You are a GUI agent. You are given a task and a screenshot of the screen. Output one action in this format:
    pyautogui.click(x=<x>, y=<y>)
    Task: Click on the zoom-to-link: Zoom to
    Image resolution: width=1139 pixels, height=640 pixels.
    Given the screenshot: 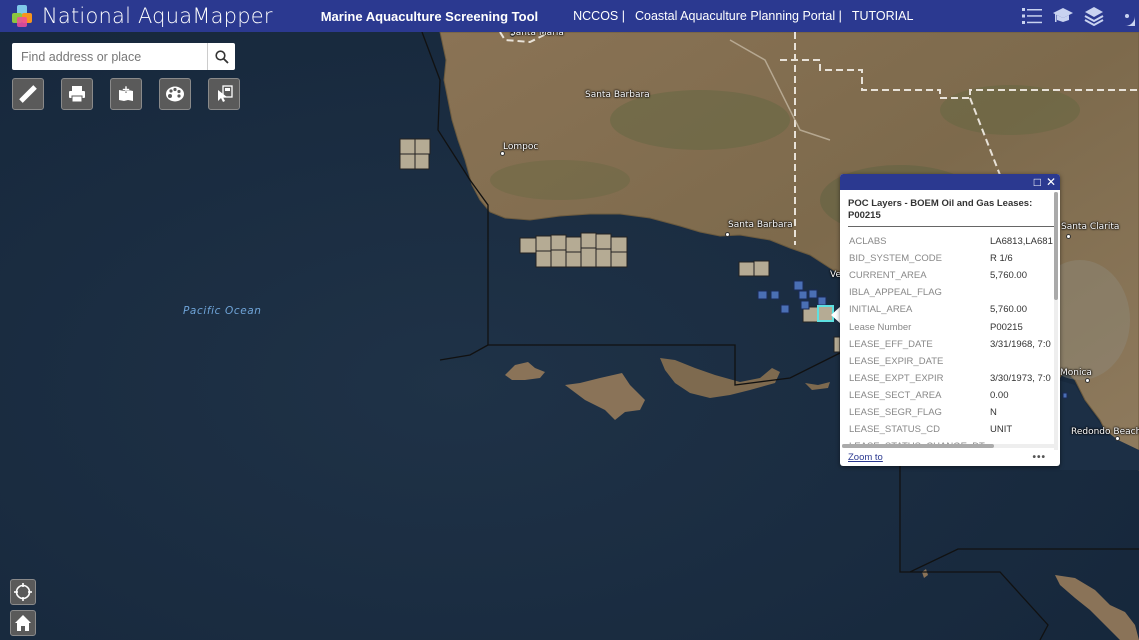 What is the action you would take?
    pyautogui.click(x=865, y=457)
    